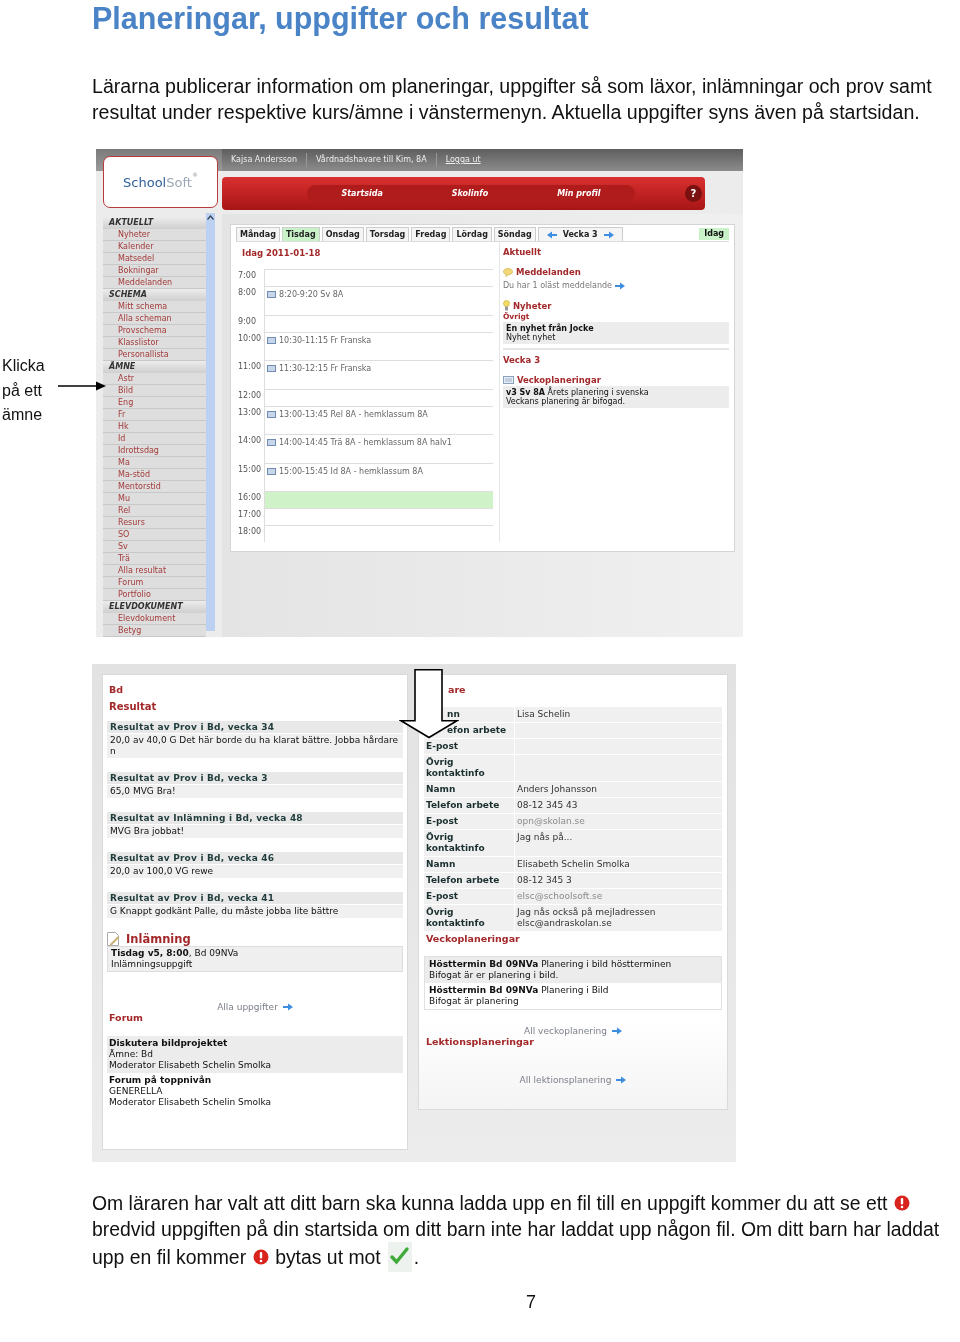 This screenshot has height=1342, width=960. What do you see at coordinates (154, 559) in the screenshot?
I see `sidebar-item: Trä` at bounding box center [154, 559].